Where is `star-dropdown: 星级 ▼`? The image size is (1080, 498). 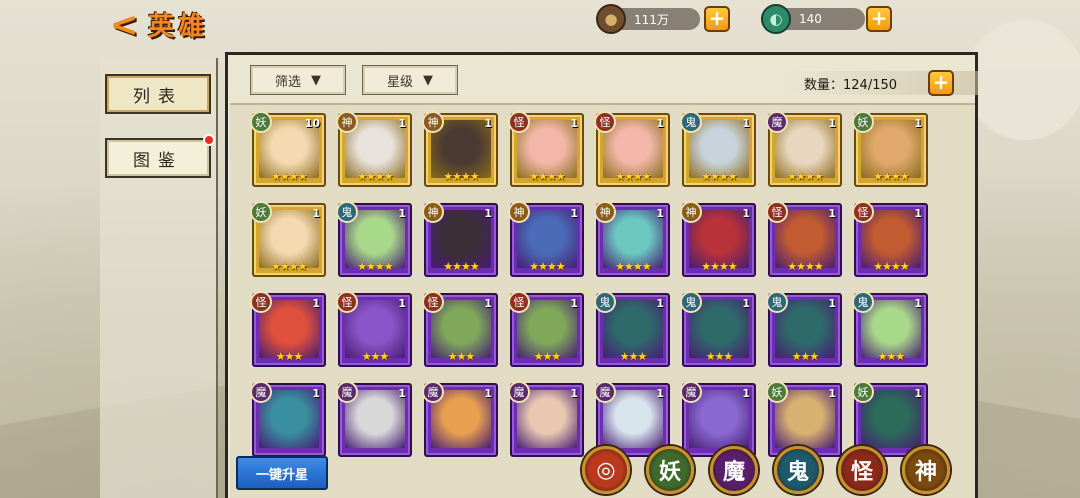
star-dropdown: 星级 ▼ is located at coordinates (410, 80).